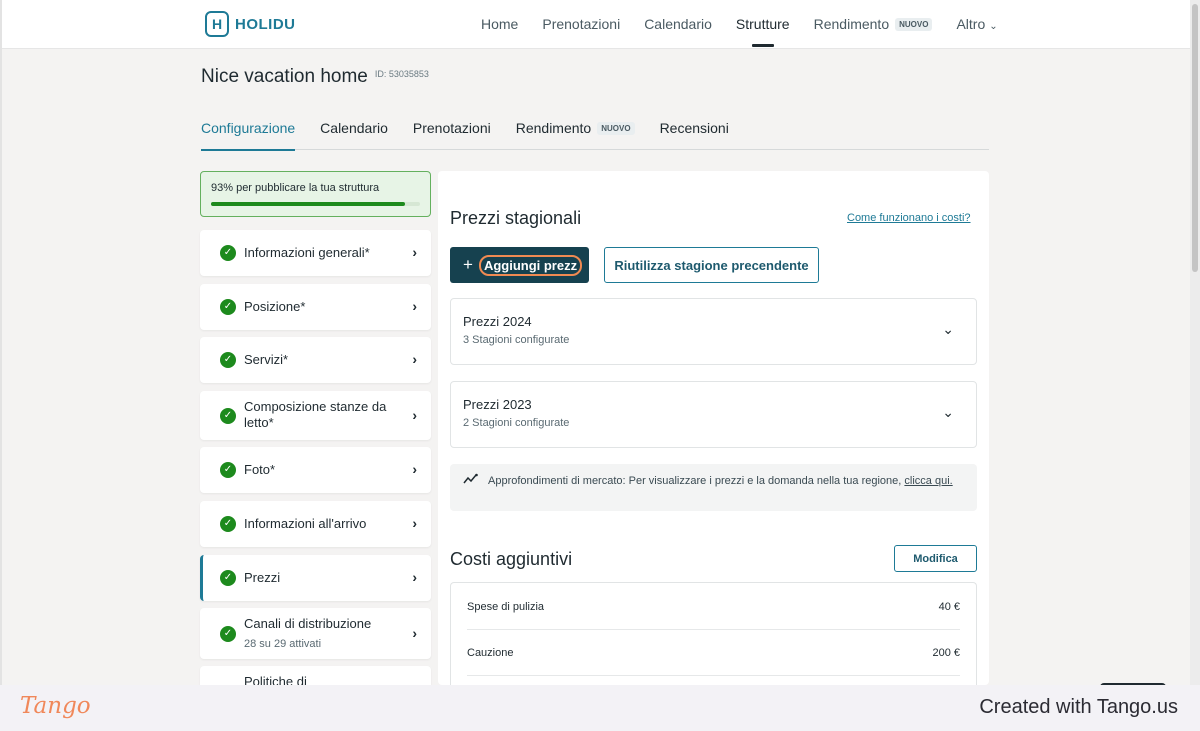 This screenshot has height=731, width=1200. I want to click on sidebar-item-informazioni-arrivo: ✓ Informazioni all'arrivo ›, so click(315, 524).